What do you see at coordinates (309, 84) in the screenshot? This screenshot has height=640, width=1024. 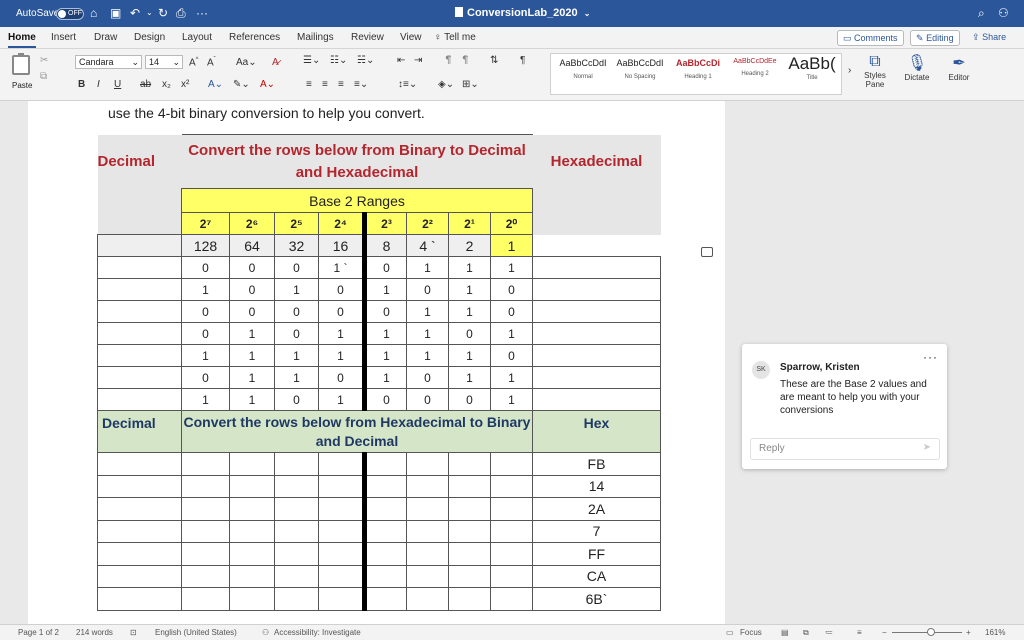 I see `align-left-icon: ≡` at bounding box center [309, 84].